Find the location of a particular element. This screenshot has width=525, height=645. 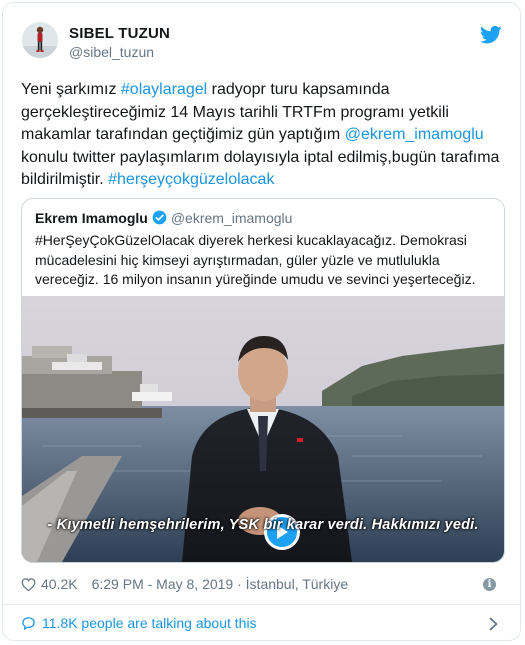

hashtag-link: #herşeyçokgüzelolacak is located at coordinates (191, 179).